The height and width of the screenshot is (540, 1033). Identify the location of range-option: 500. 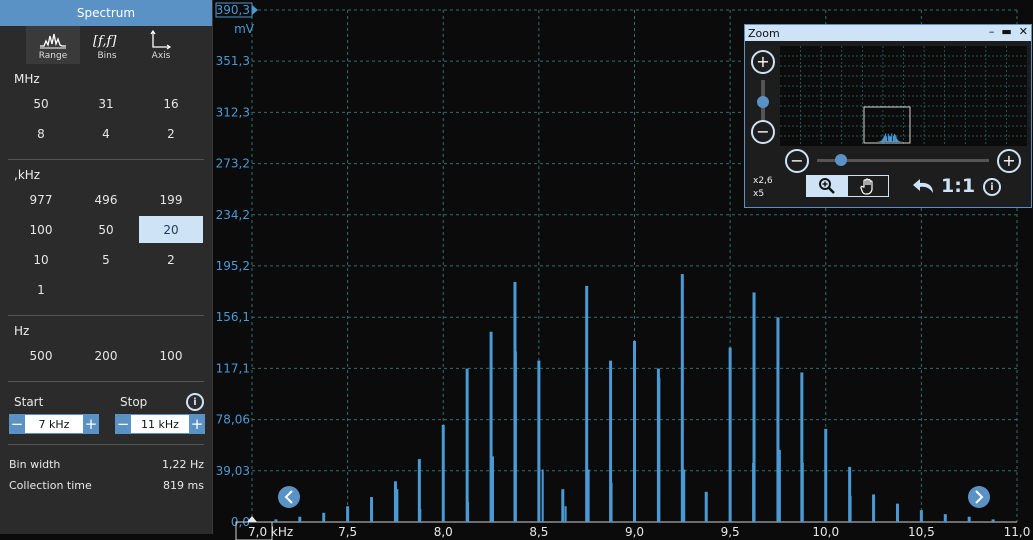
(41, 355).